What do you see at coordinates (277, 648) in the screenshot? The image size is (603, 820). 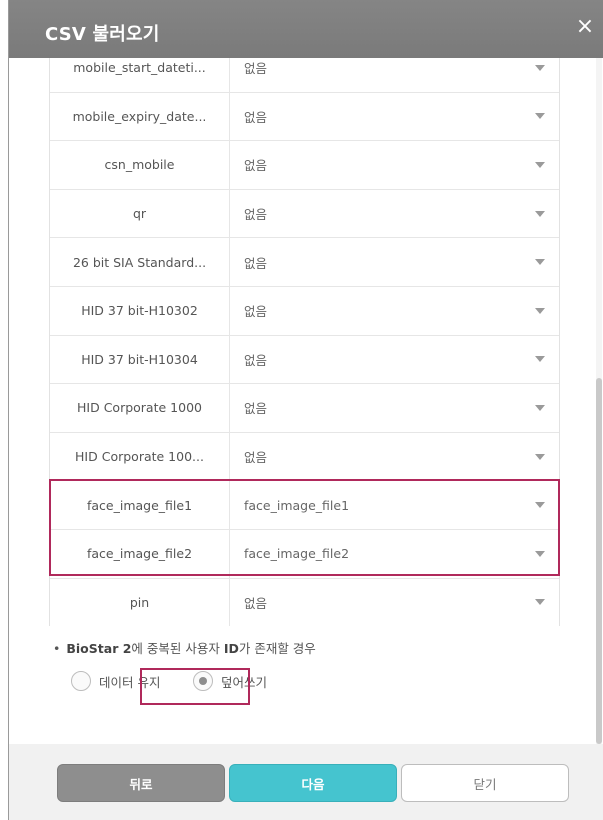 I see `option-title-end: 가 존재할 경우` at bounding box center [277, 648].